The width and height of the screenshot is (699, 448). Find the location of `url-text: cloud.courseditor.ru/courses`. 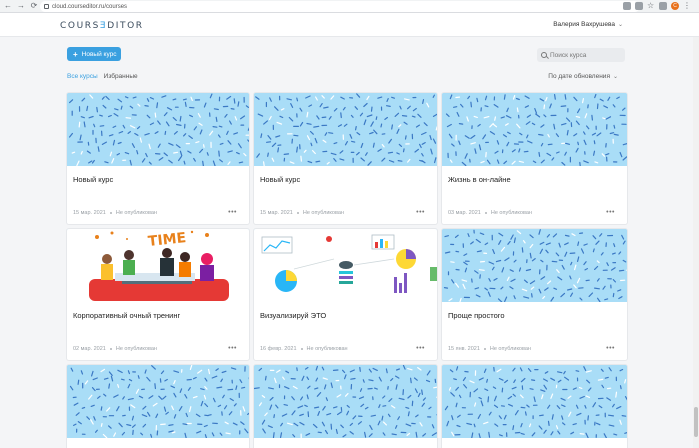

url-text: cloud.courseditor.ru/courses is located at coordinates (90, 6).